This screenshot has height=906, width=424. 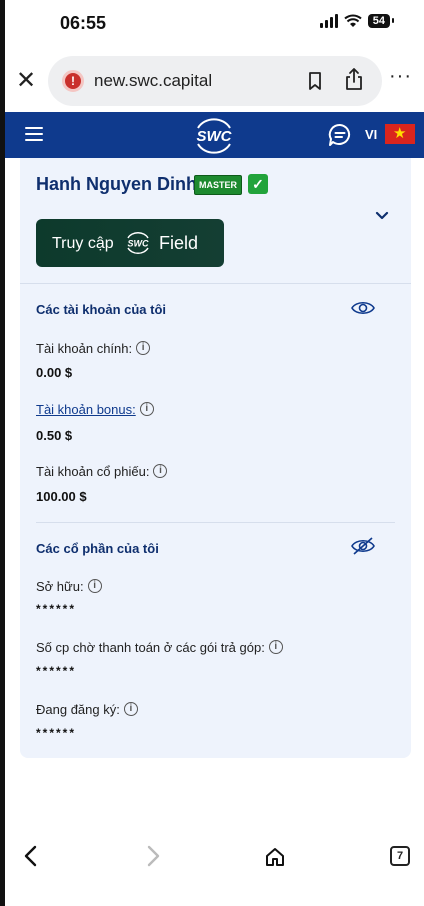 What do you see at coordinates (56, 671) in the screenshot?
I see `installment-value: ******` at bounding box center [56, 671].